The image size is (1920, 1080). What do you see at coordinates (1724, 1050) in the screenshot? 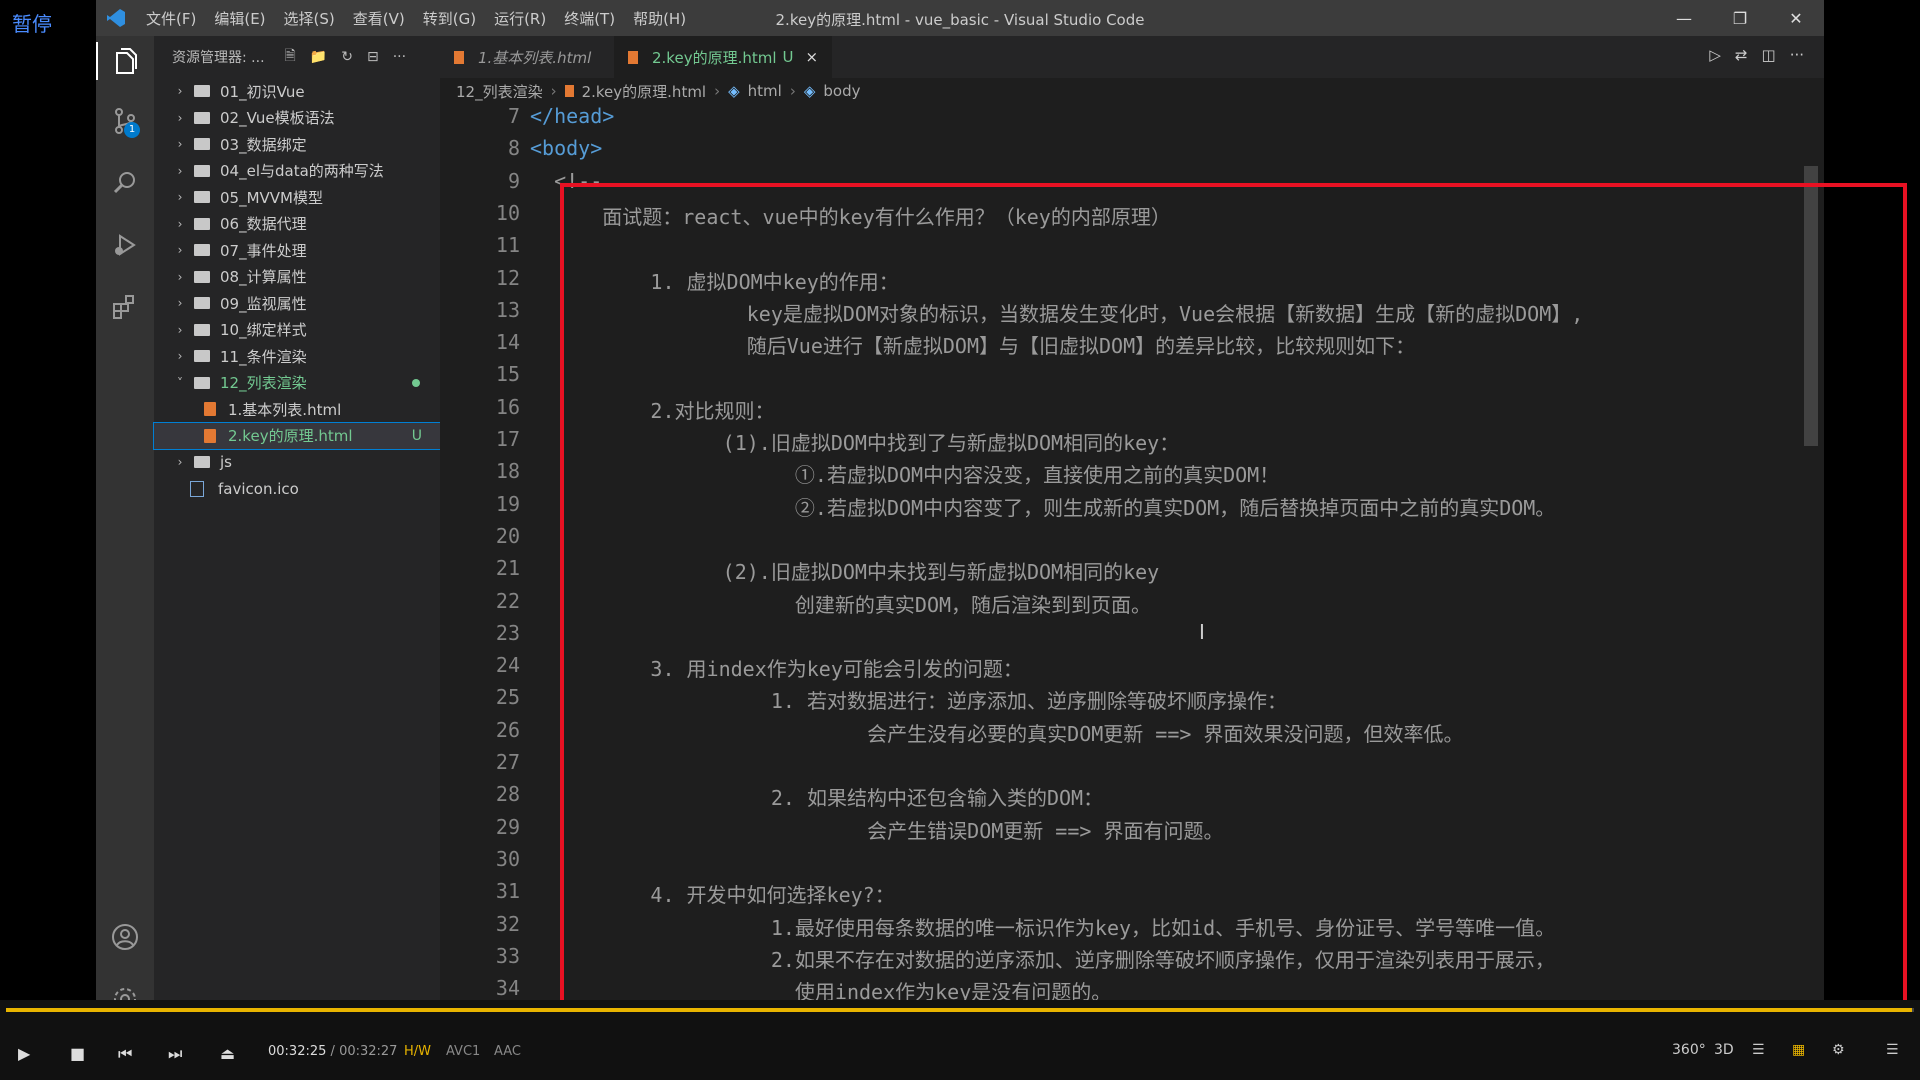
I see `3d-button: 3D` at bounding box center [1724, 1050].